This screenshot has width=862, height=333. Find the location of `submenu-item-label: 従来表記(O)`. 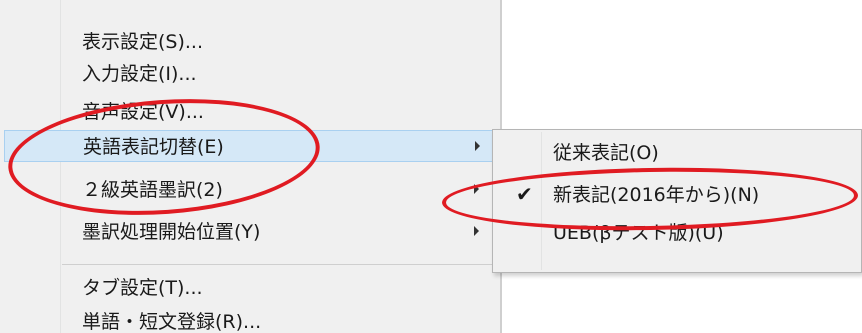

submenu-item-label: 従来表記(O) is located at coordinates (606, 153).